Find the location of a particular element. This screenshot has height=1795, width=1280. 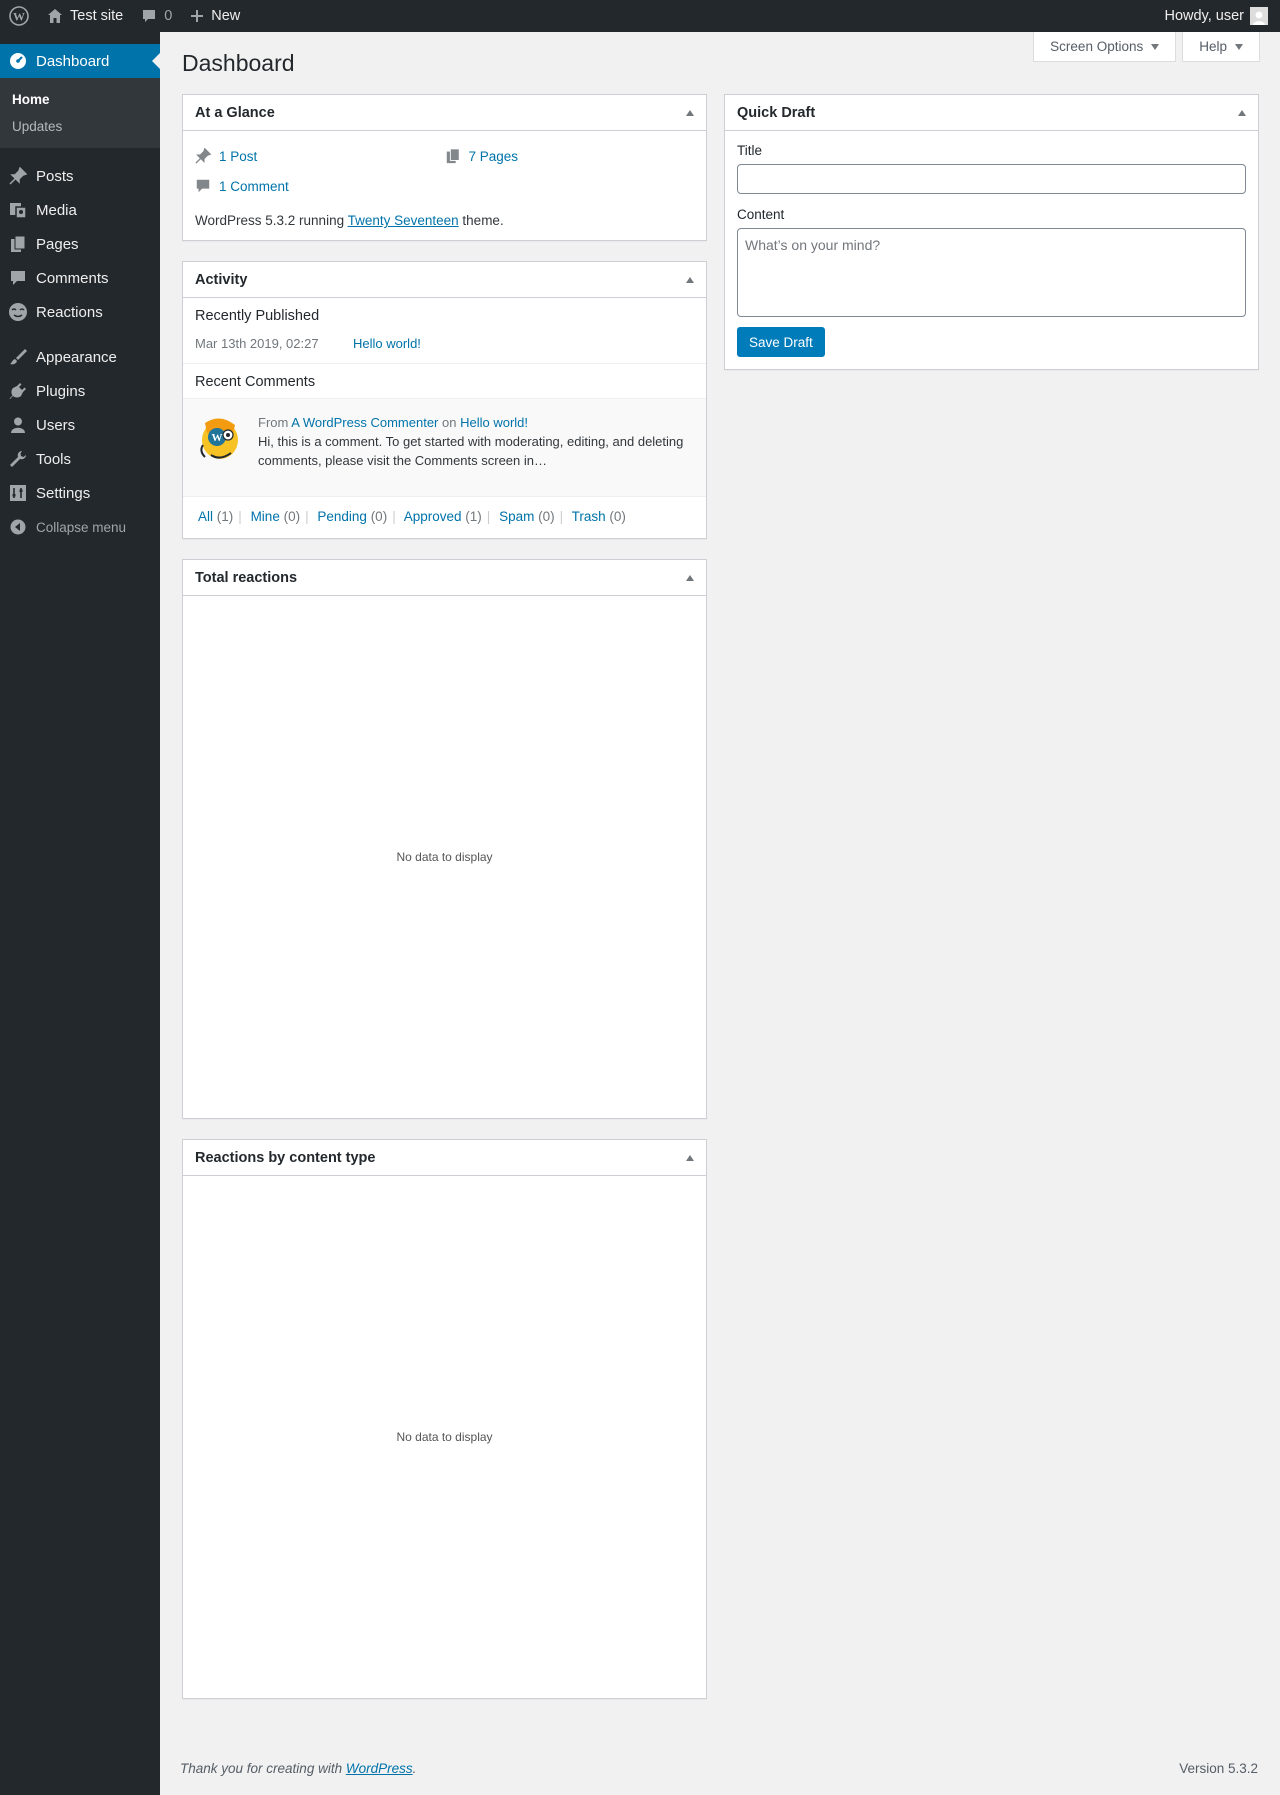

wordpress-link: WordPress is located at coordinates (379, 1768).